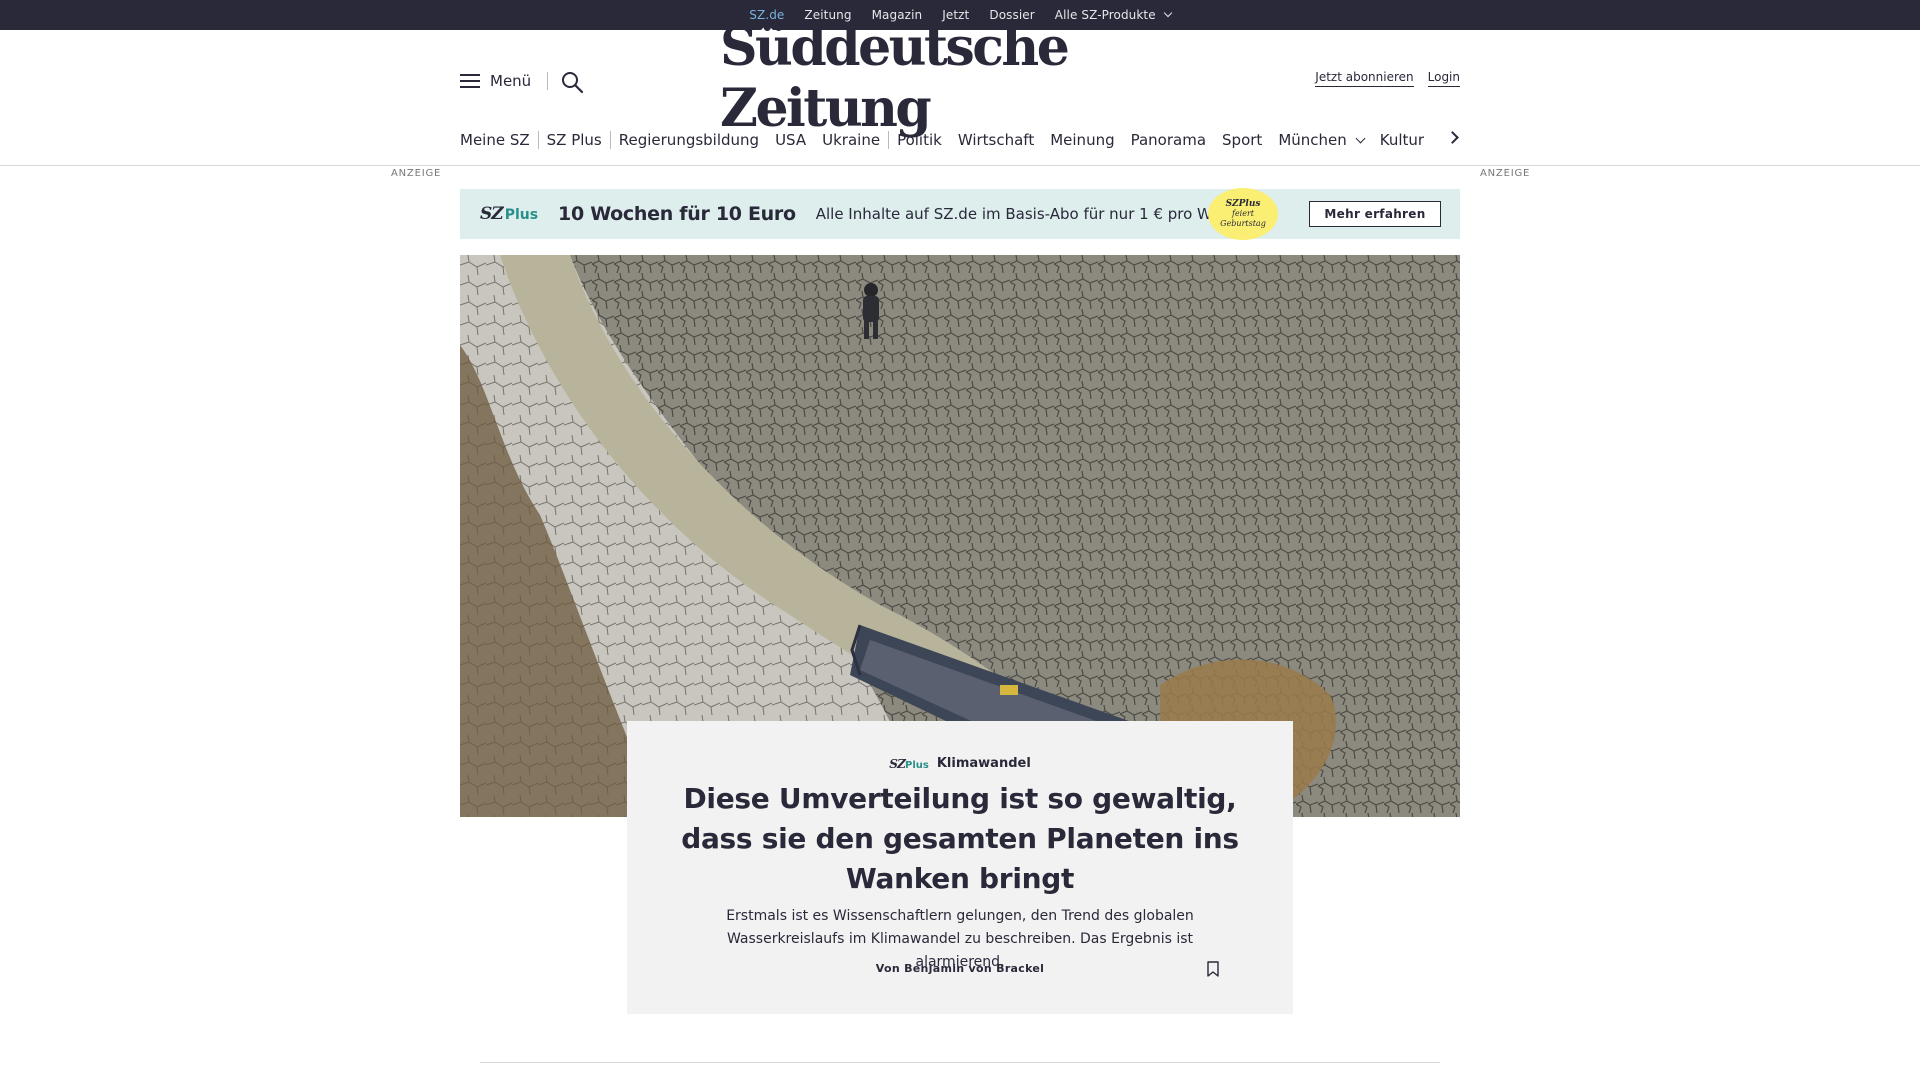  What do you see at coordinates (521, 215) in the screenshot?
I see `sz-plus-logo-plus: Plus` at bounding box center [521, 215].